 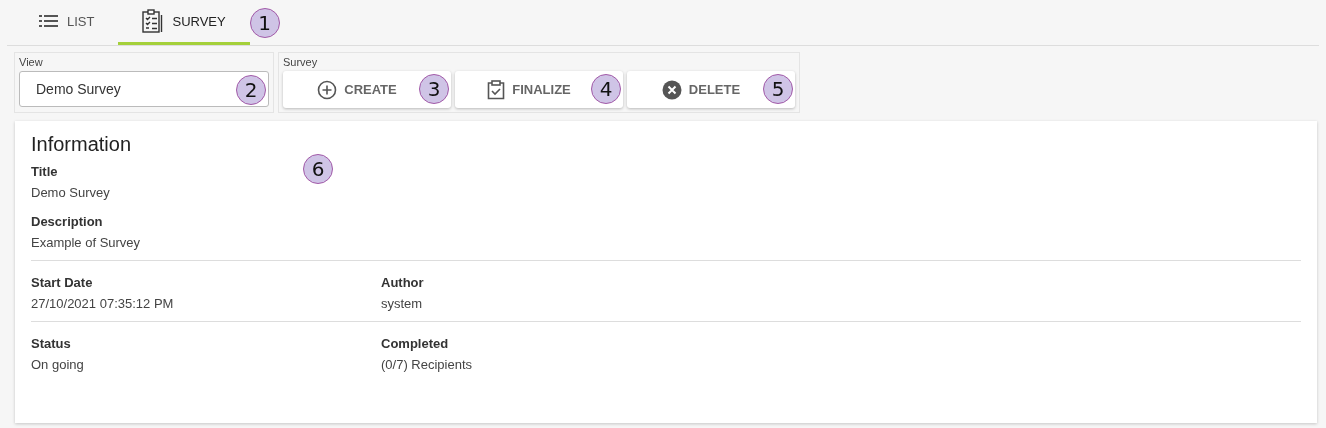 I want to click on callout-badge: 5, so click(x=778, y=89).